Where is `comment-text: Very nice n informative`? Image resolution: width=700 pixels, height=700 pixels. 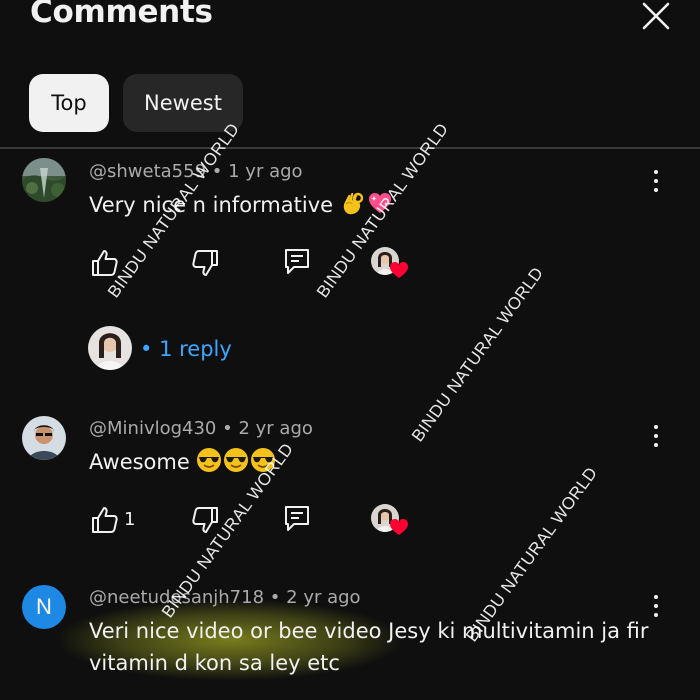 comment-text: Very nice n informative is located at coordinates (211, 205).